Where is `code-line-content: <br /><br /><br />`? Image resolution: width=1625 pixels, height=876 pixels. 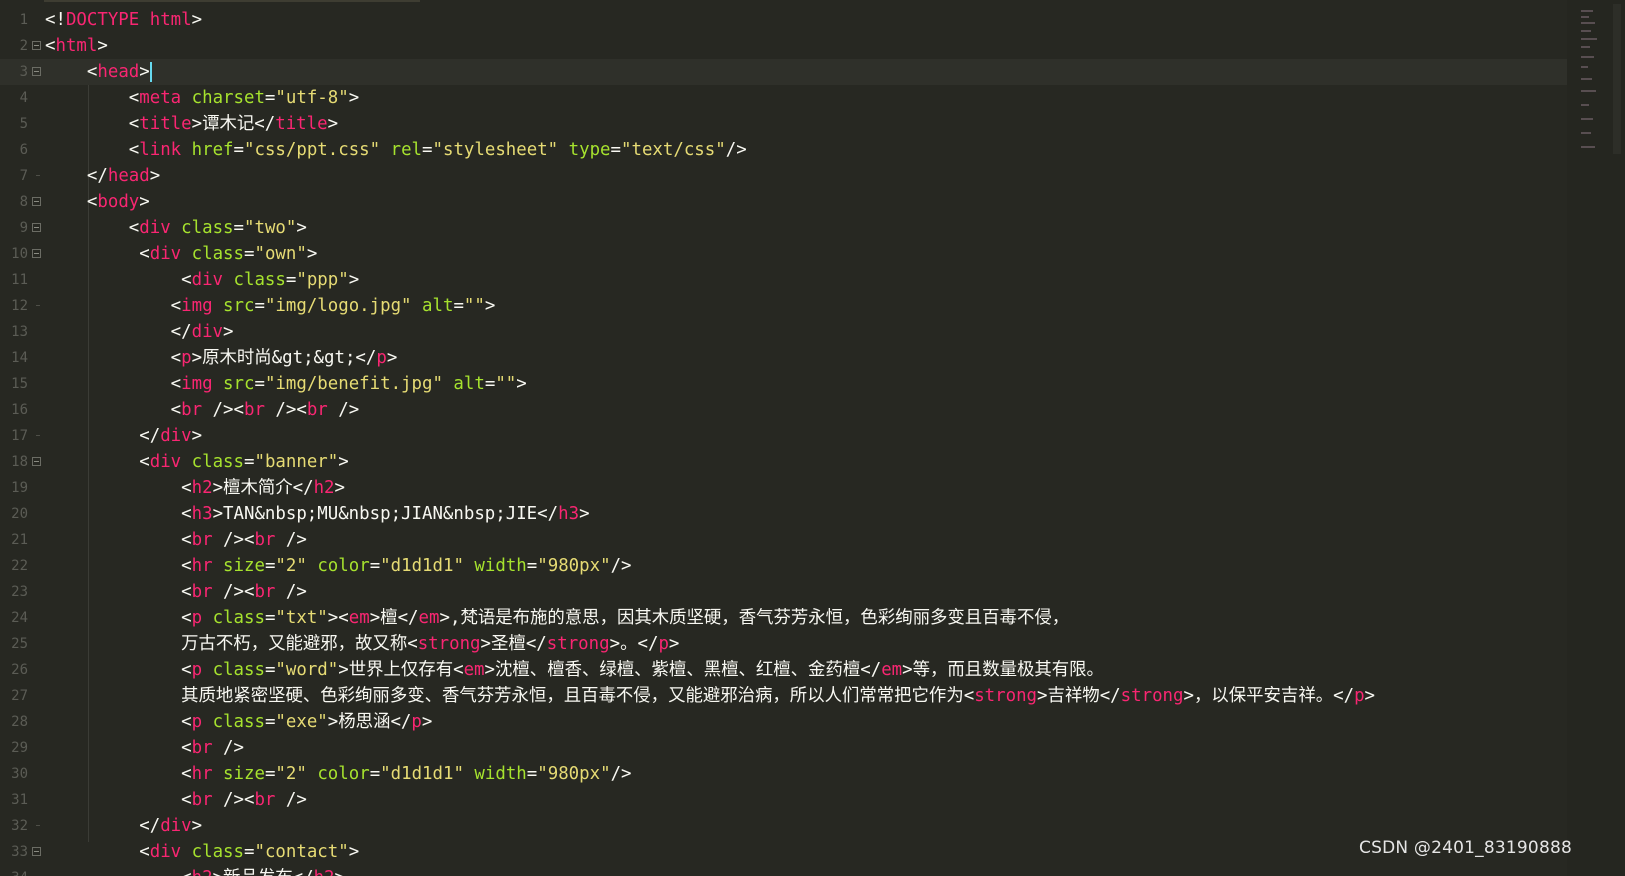
code-line-content: <br /><br /><br /> is located at coordinates (202, 410).